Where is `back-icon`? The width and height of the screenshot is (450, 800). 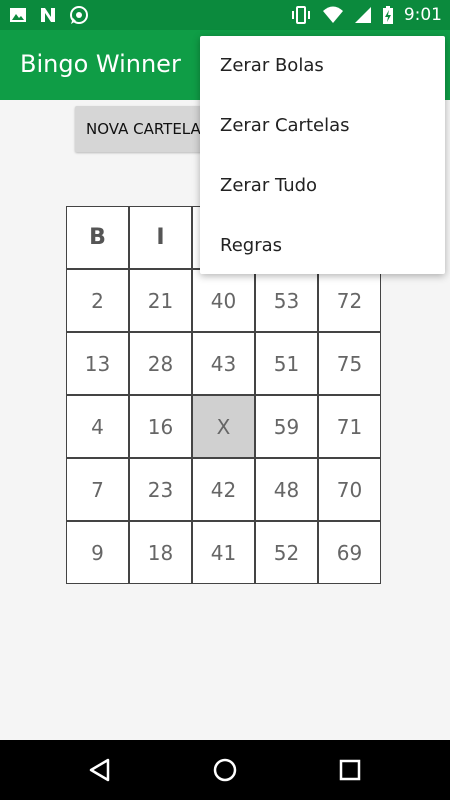 back-icon is located at coordinates (100, 770).